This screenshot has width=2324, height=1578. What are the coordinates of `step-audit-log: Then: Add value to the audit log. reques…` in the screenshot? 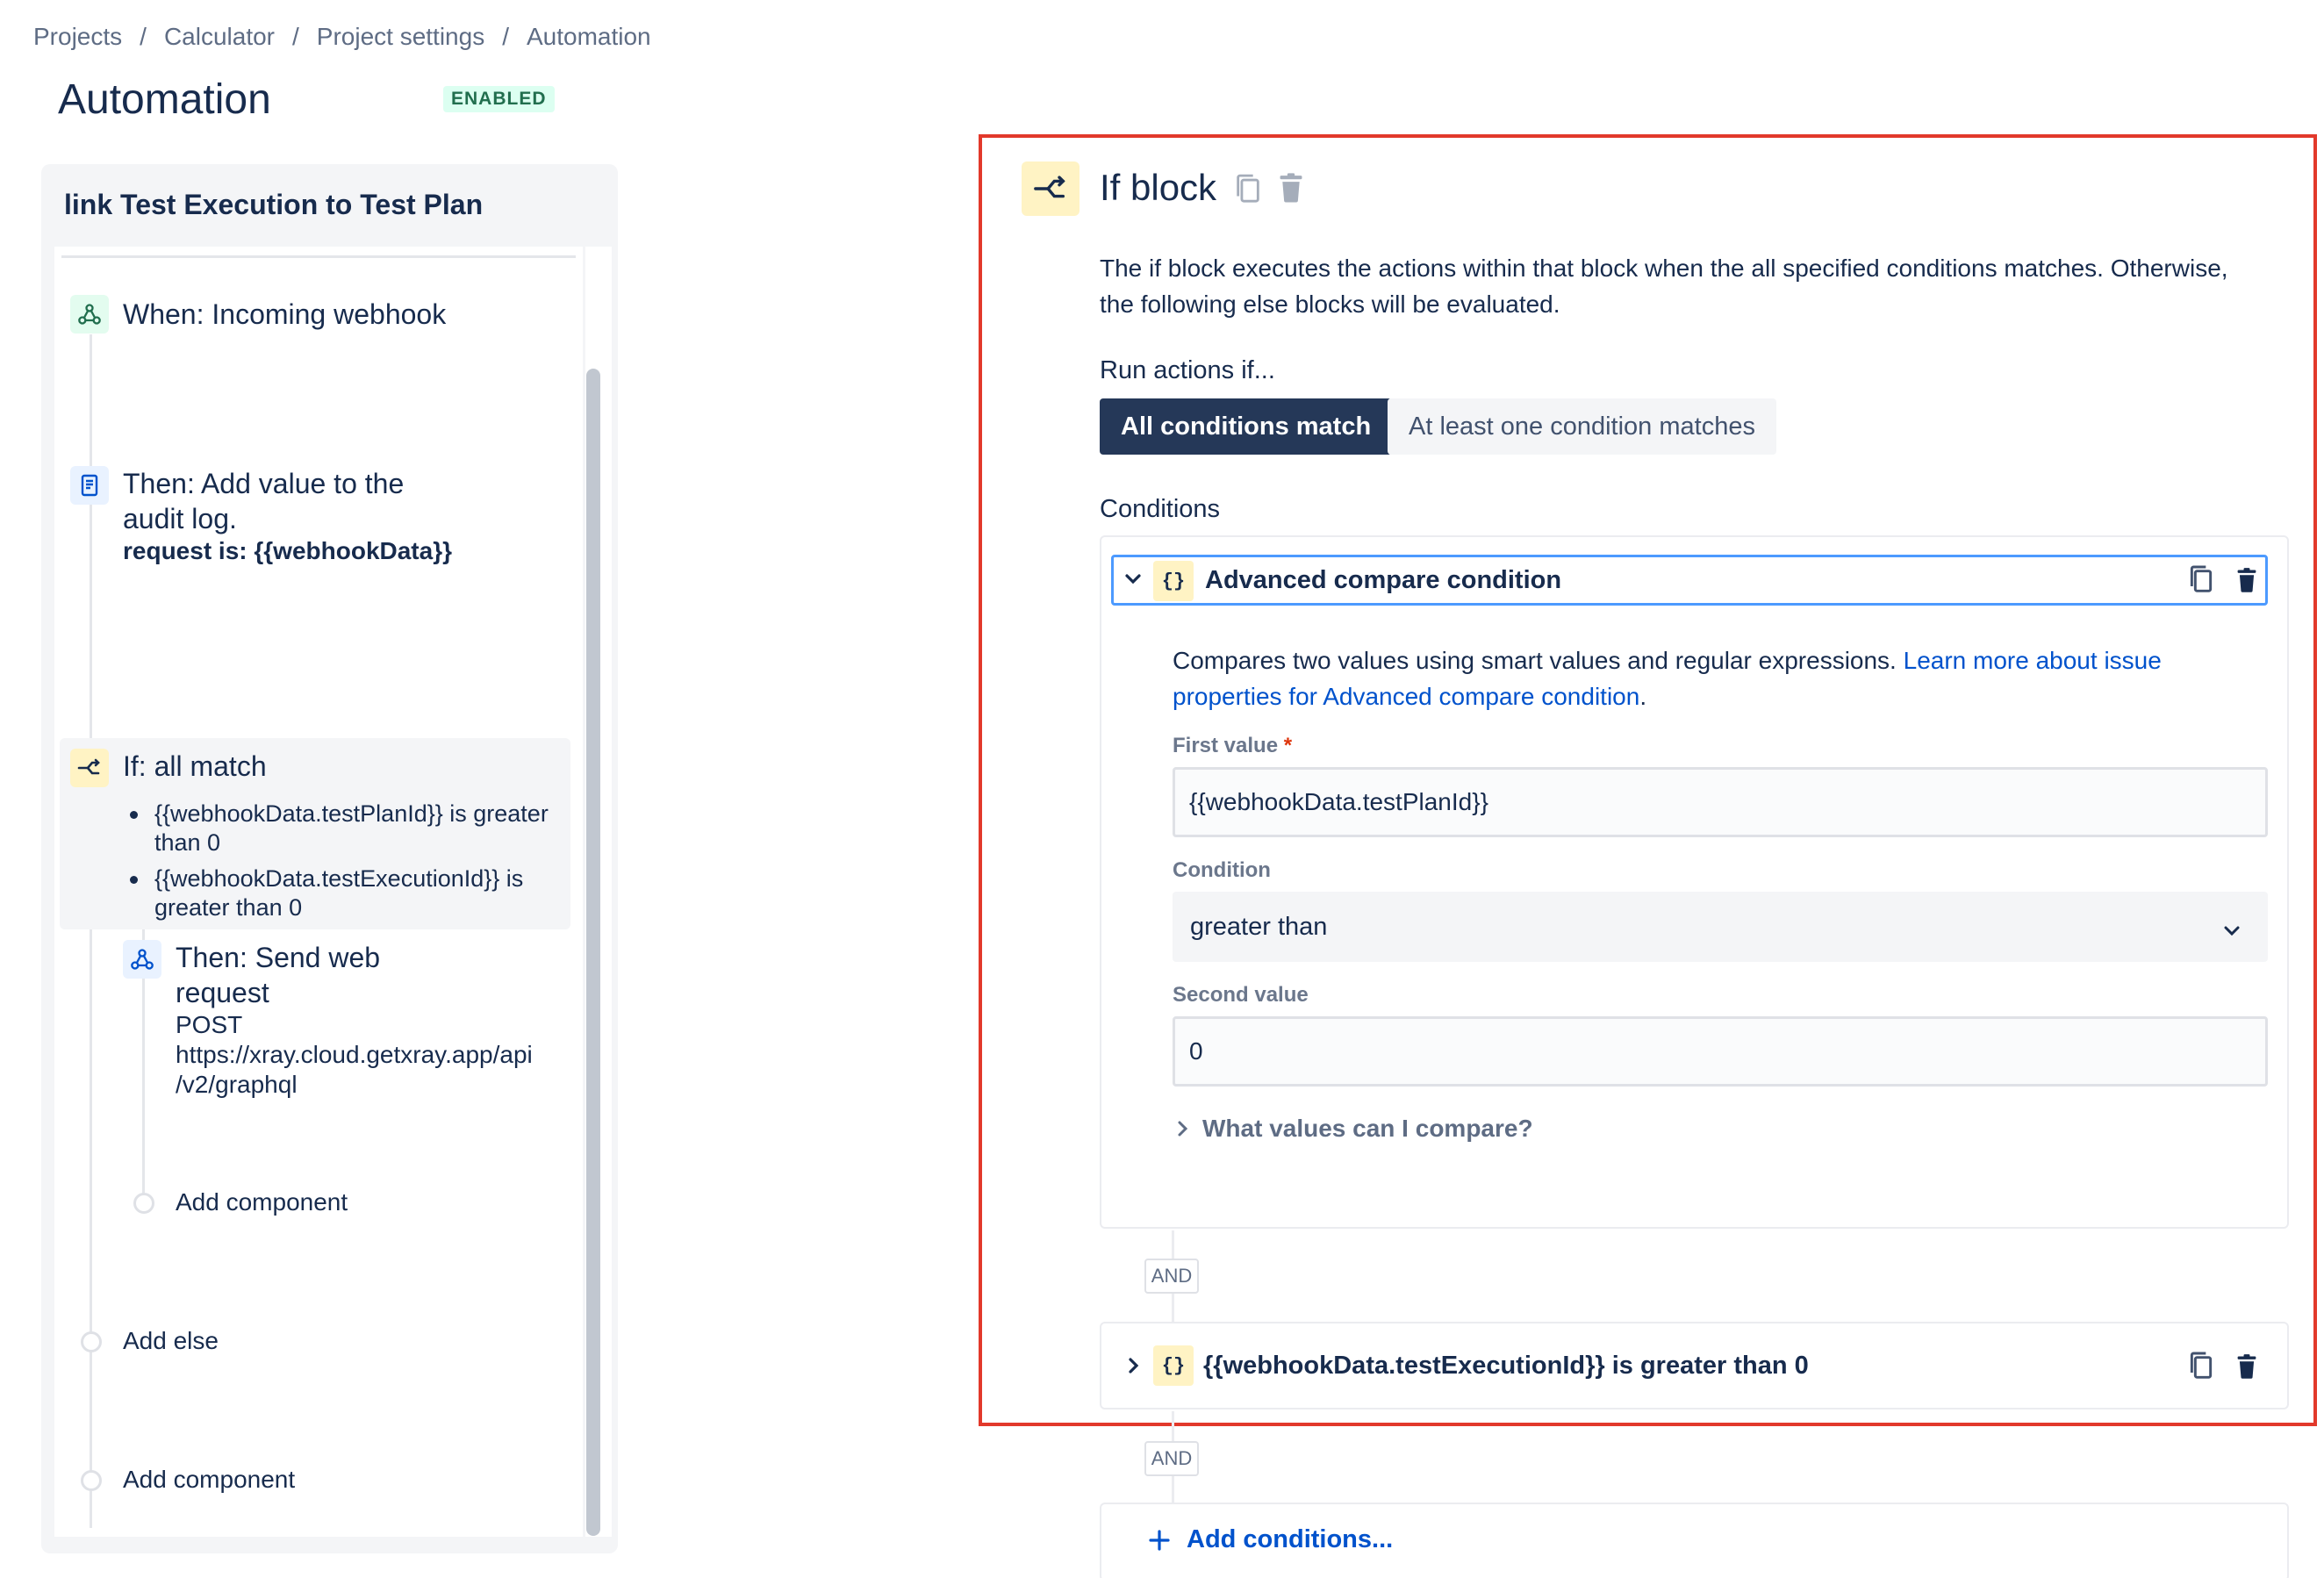 It's located at (313, 518).